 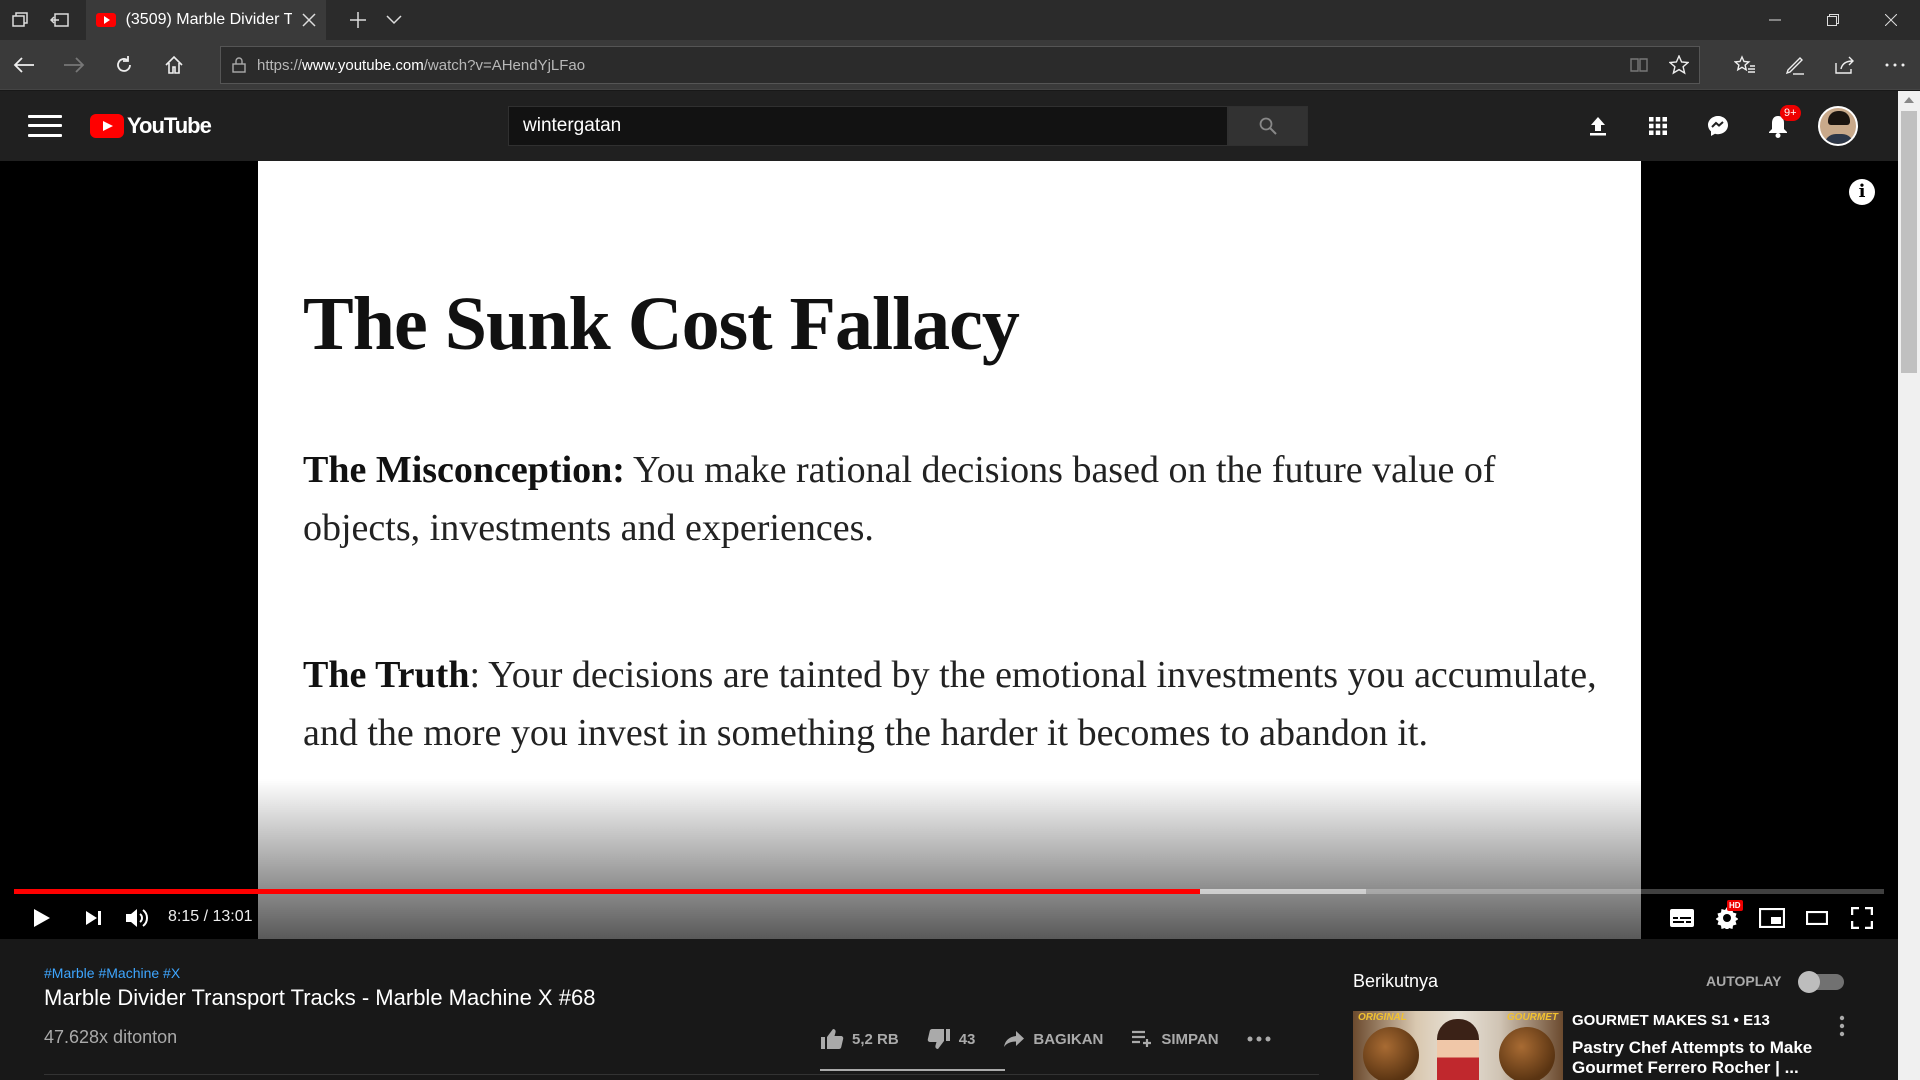 What do you see at coordinates (1790, 113) in the screenshot?
I see `notification-badge: 9+` at bounding box center [1790, 113].